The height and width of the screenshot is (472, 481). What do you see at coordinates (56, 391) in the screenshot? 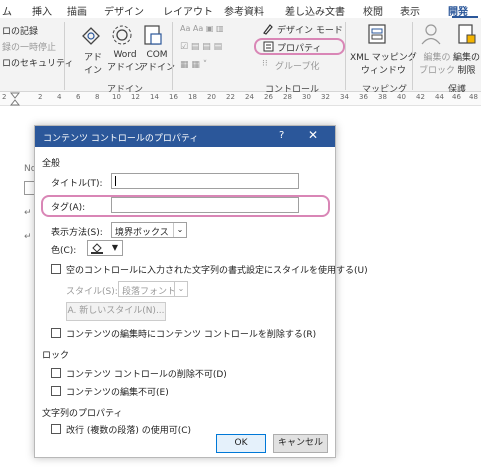
I see `cannot-edit-checkbox` at bounding box center [56, 391].